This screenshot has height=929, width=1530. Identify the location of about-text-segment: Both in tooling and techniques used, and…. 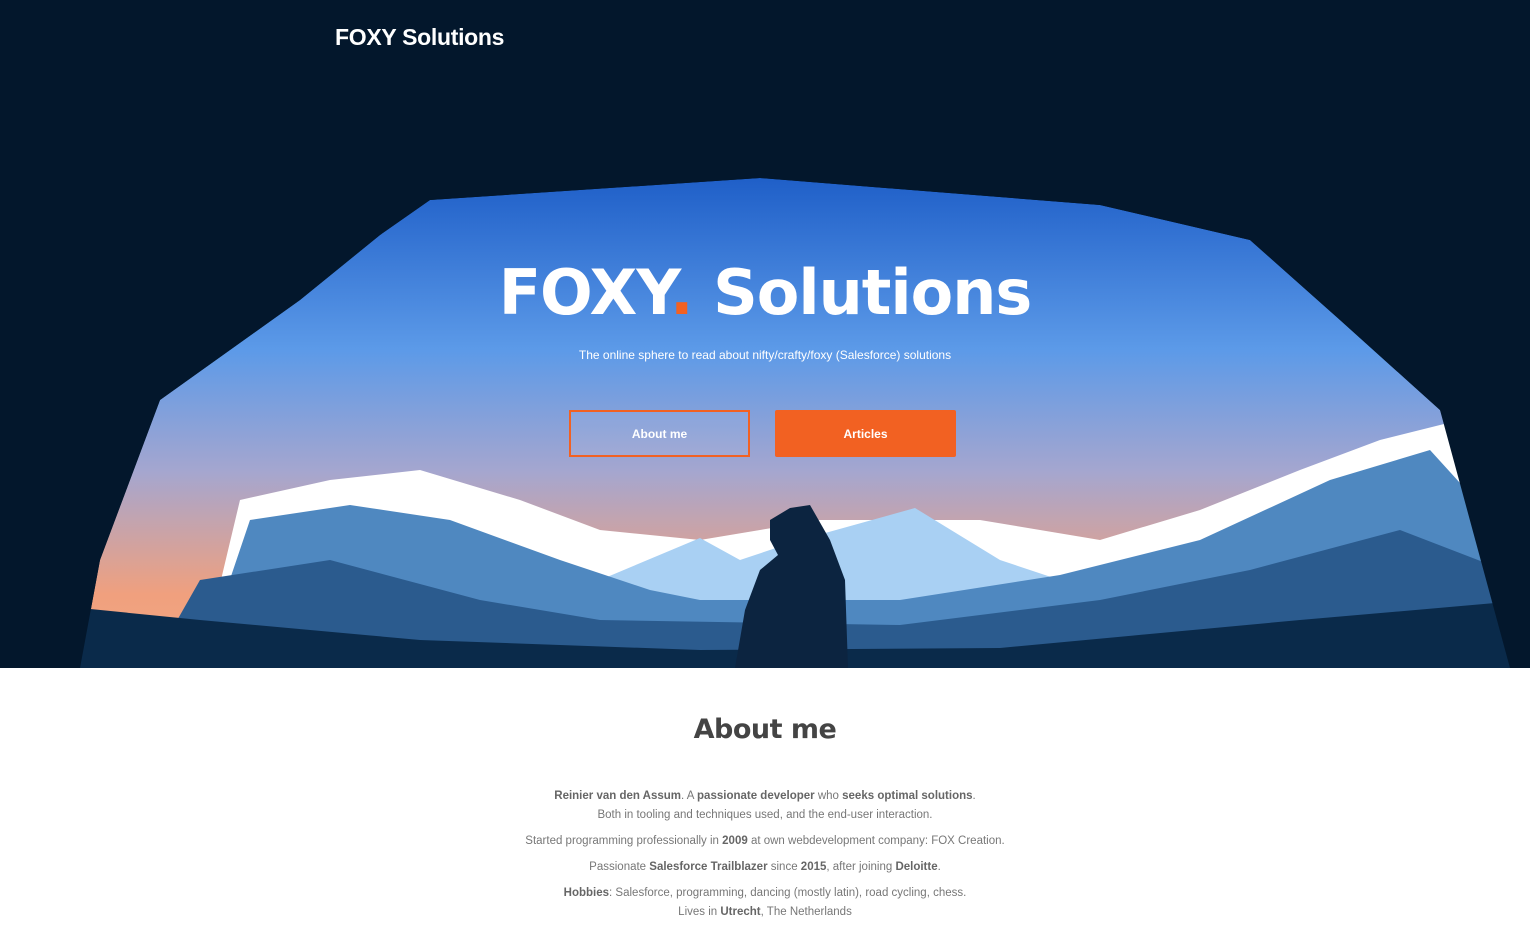
(765, 815).